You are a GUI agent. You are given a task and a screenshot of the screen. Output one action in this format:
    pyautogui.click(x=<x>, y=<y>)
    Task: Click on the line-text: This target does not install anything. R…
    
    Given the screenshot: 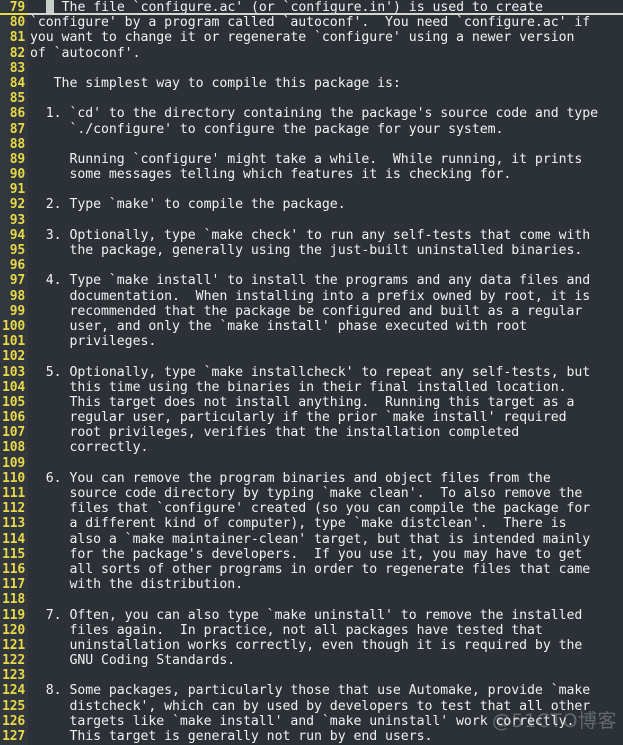 What is the action you would take?
    pyautogui.click(x=325, y=402)
    